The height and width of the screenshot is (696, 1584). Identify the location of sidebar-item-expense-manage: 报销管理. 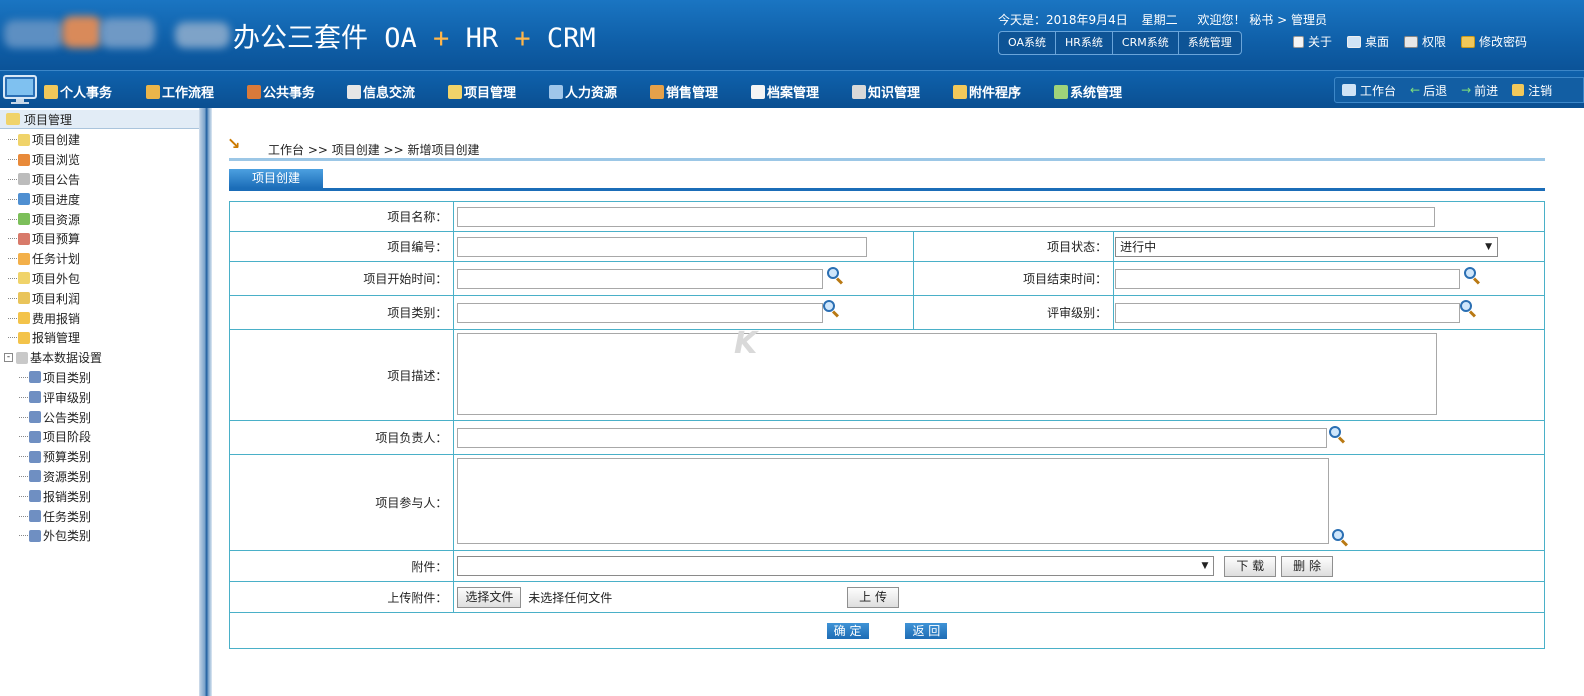
(100, 338).